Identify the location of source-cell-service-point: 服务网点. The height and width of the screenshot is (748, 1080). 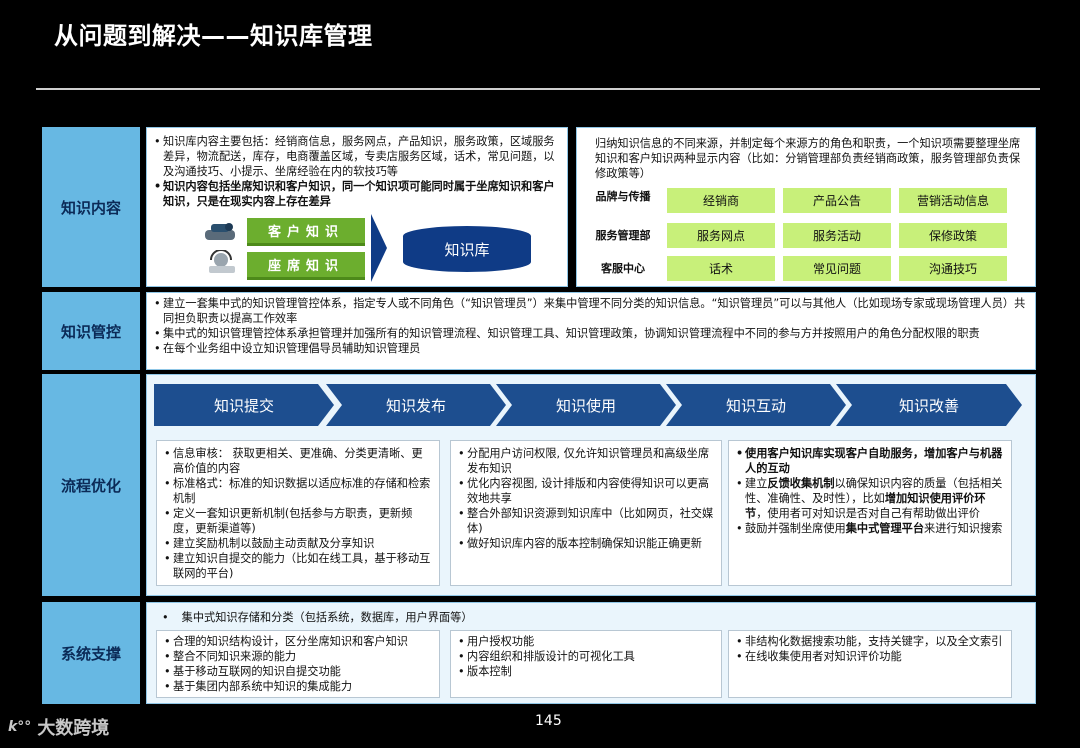
(721, 235).